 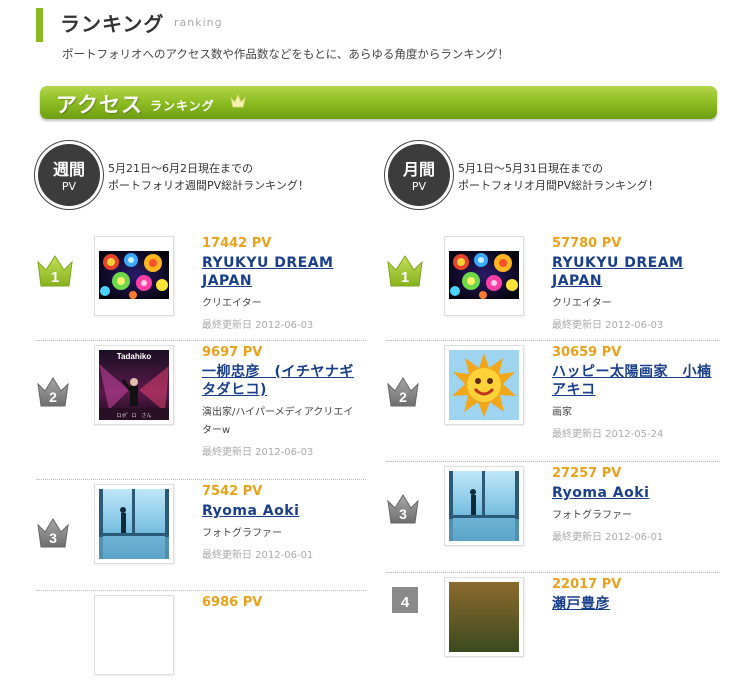 I want to click on period-line-2: ポートフォリオ週間PV総計ランキング！, so click(x=208, y=185).